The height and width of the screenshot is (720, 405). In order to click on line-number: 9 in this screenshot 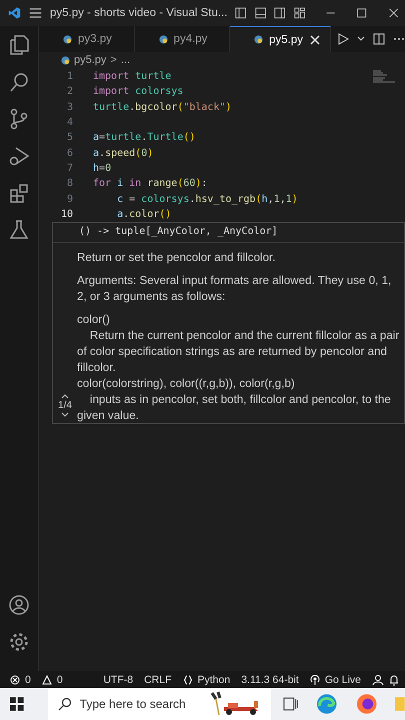, I will do `click(70, 199)`.